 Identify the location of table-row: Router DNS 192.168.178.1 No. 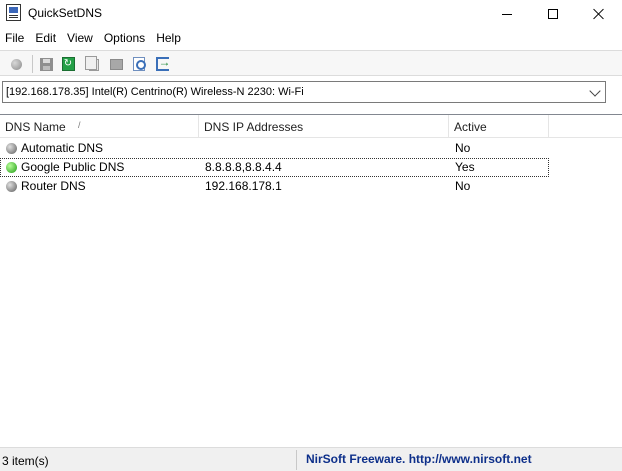
(274, 186).